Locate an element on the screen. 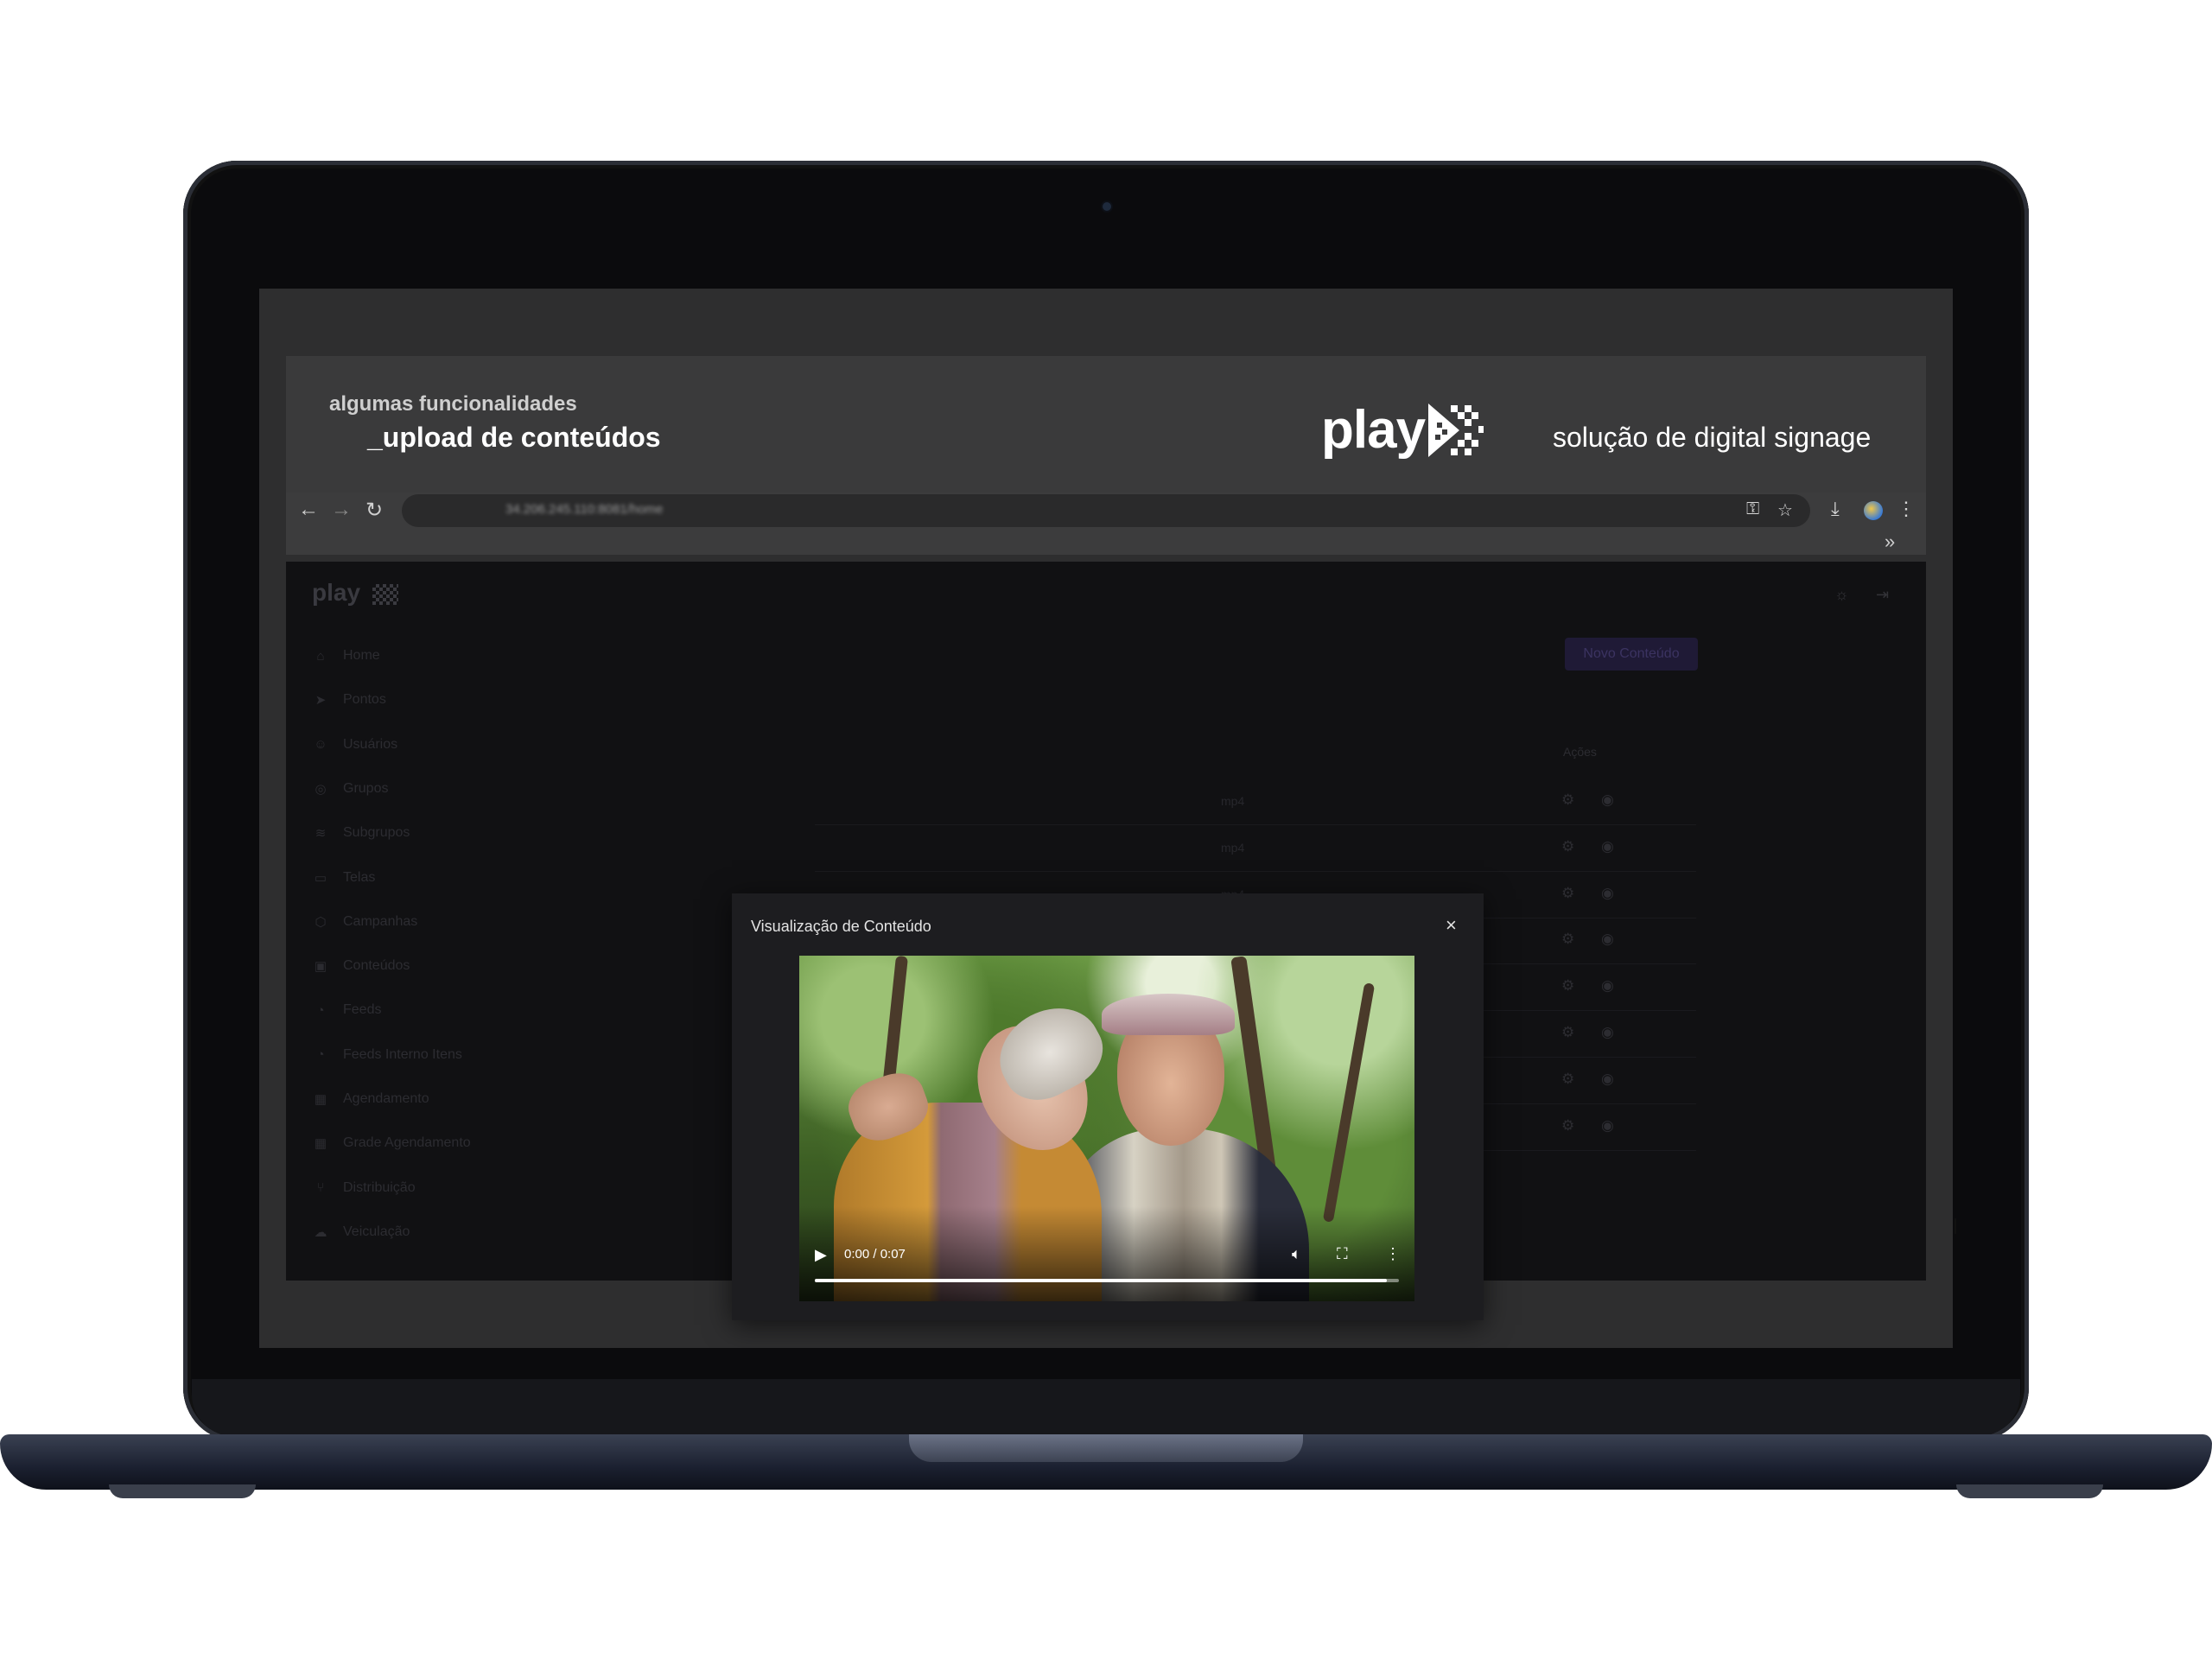 This screenshot has height=1659, width=2212. sidebar-item-label: Home is located at coordinates (361, 655).